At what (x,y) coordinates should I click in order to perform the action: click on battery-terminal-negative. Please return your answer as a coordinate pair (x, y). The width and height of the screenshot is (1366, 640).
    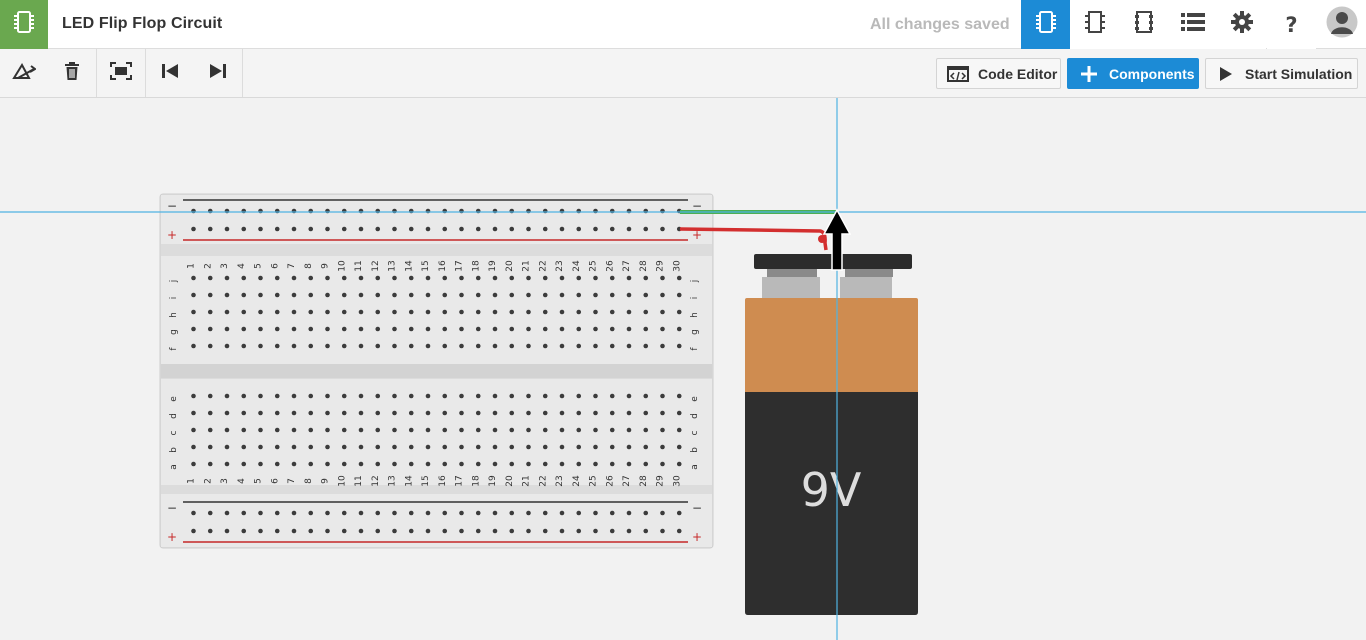
    Looking at the image, I should click on (792, 273).